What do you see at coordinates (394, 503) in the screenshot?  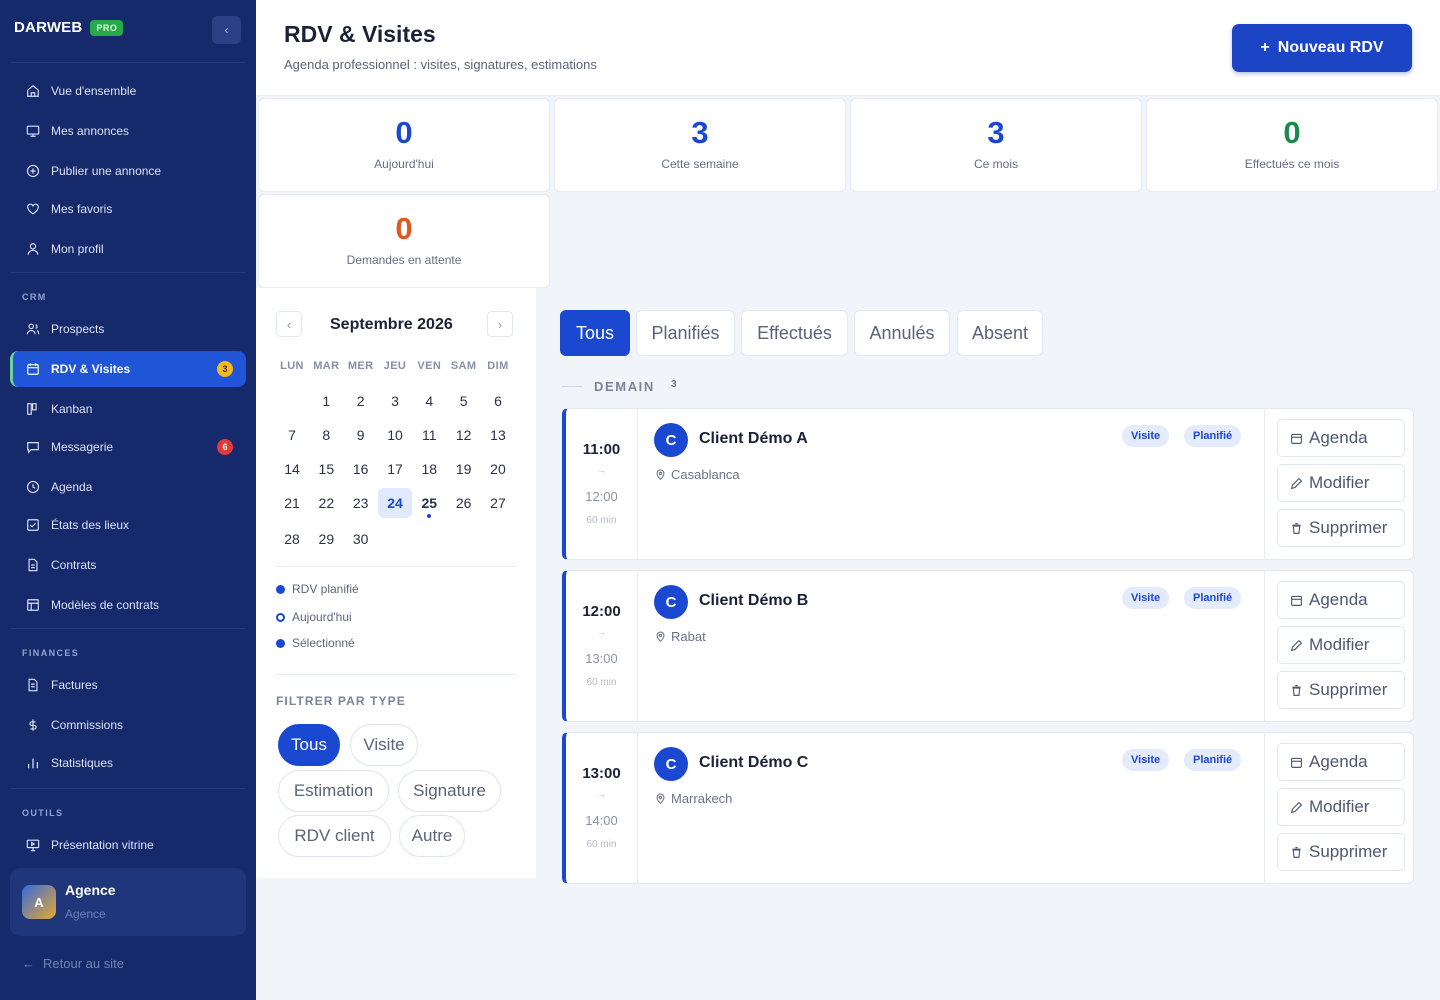 I see `calendar-day: 24` at bounding box center [394, 503].